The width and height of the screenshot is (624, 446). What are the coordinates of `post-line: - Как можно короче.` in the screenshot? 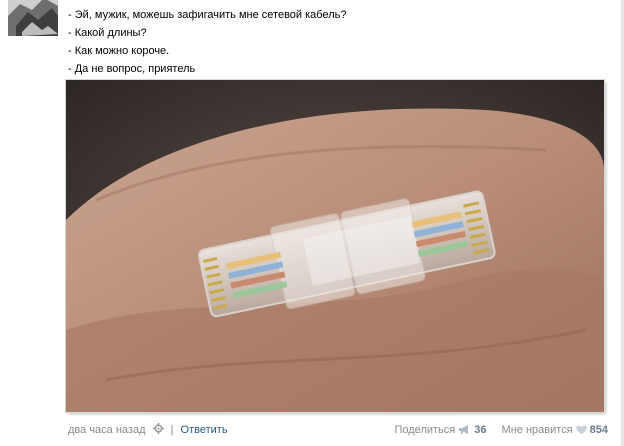 It's located at (119, 51).